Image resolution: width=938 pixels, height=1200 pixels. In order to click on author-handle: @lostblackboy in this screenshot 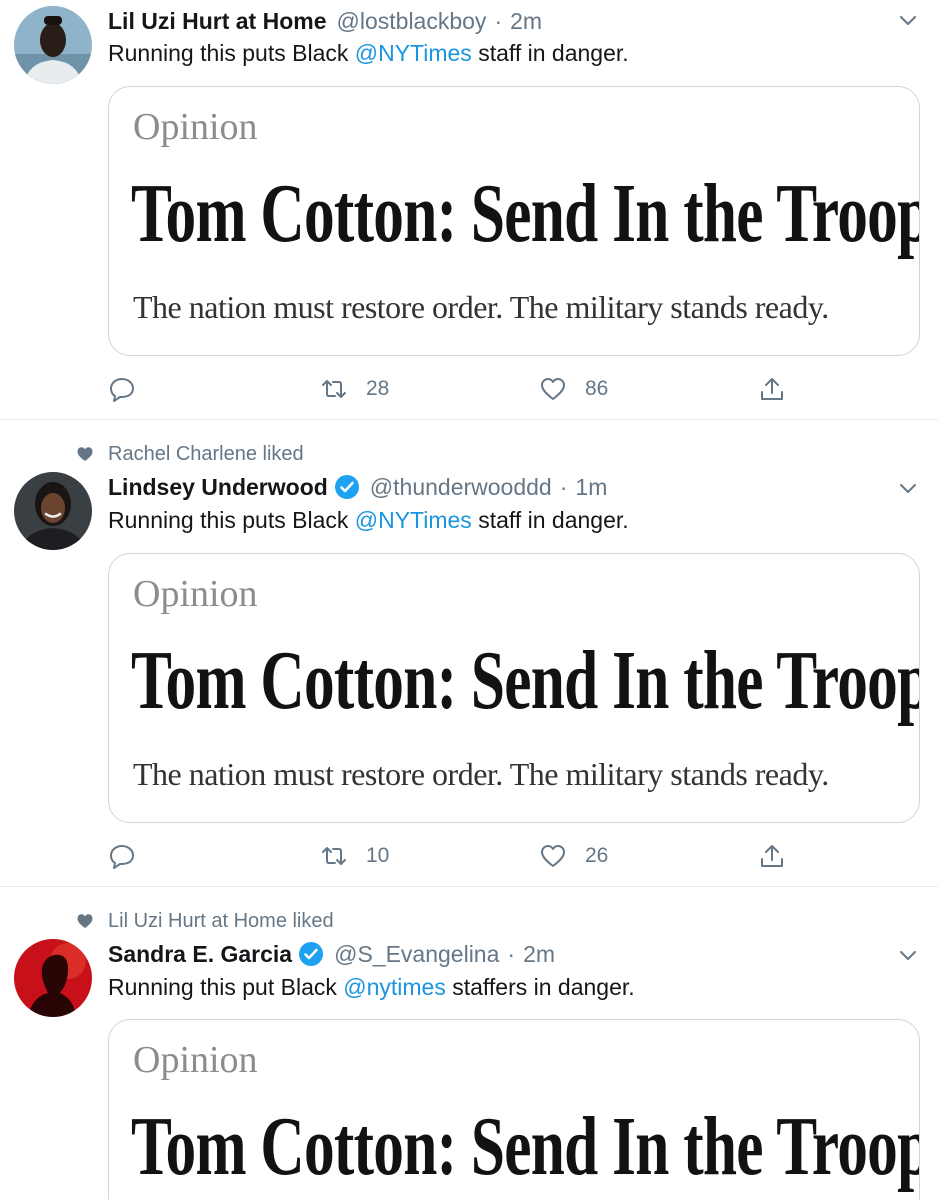, I will do `click(412, 21)`.